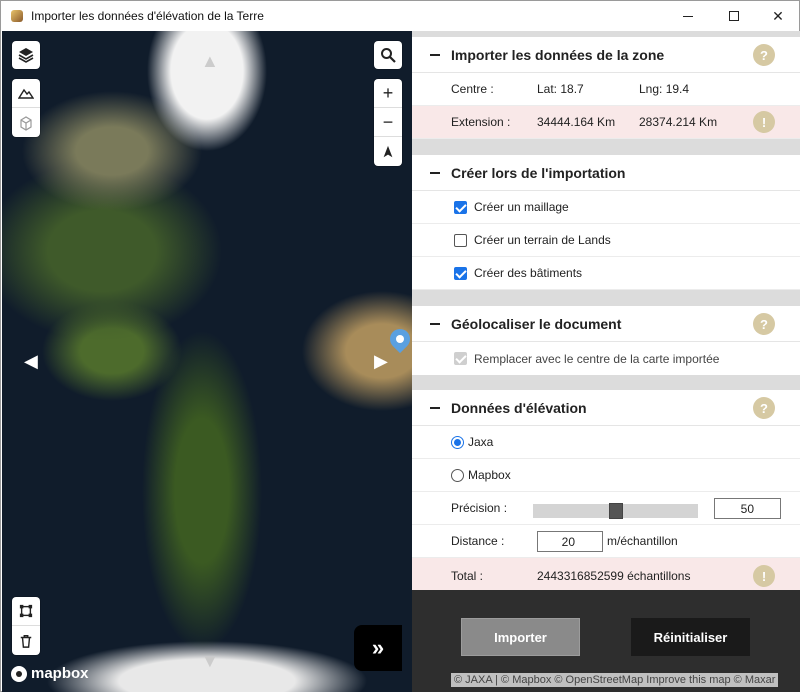  What do you see at coordinates (606, 475) in the screenshot?
I see `source-mapbox-row: Mapbox` at bounding box center [606, 475].